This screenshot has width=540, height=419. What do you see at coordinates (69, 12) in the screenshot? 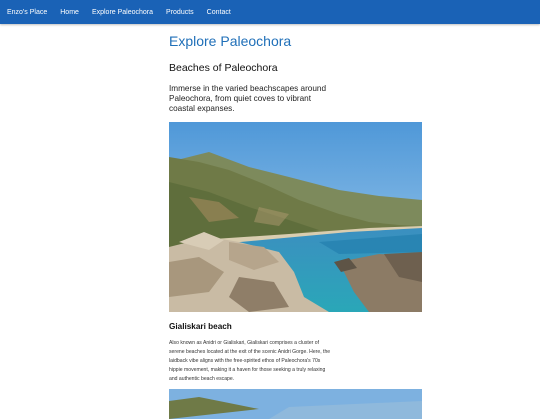
I see `nav-home-link: Home` at bounding box center [69, 12].